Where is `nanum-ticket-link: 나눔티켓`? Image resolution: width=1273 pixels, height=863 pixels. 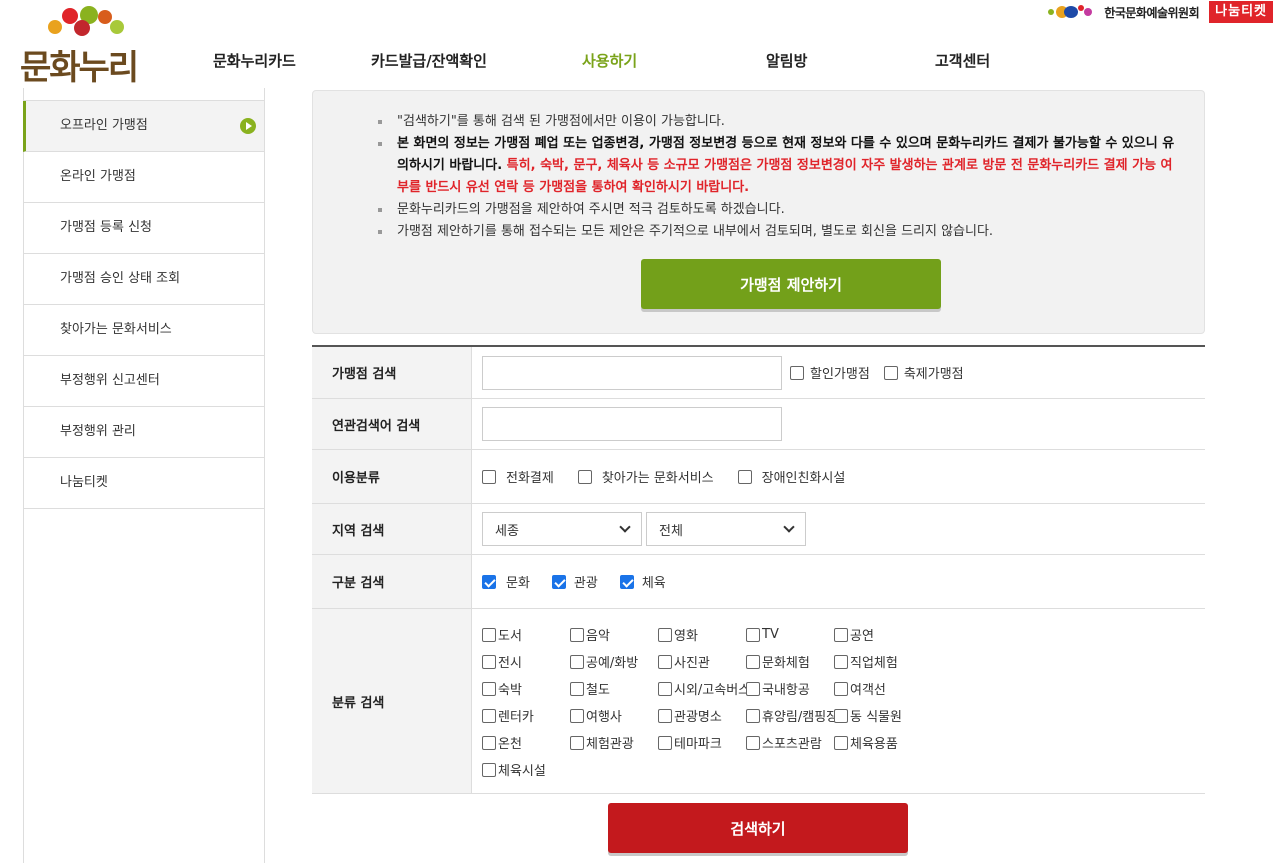
nanum-ticket-link: 나눔티켓 is located at coordinates (1241, 12).